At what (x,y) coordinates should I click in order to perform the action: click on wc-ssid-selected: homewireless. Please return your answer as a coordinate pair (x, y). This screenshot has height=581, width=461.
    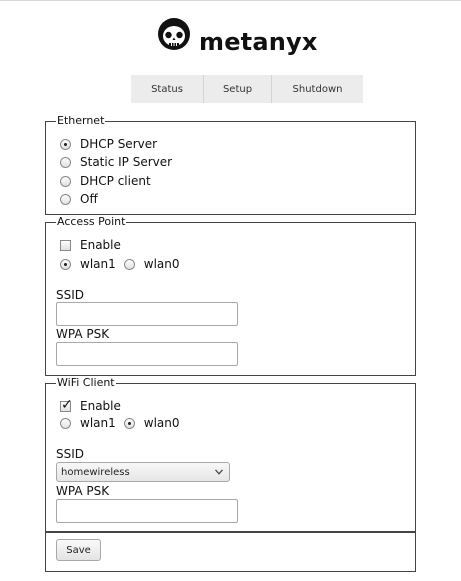
    Looking at the image, I should click on (95, 472).